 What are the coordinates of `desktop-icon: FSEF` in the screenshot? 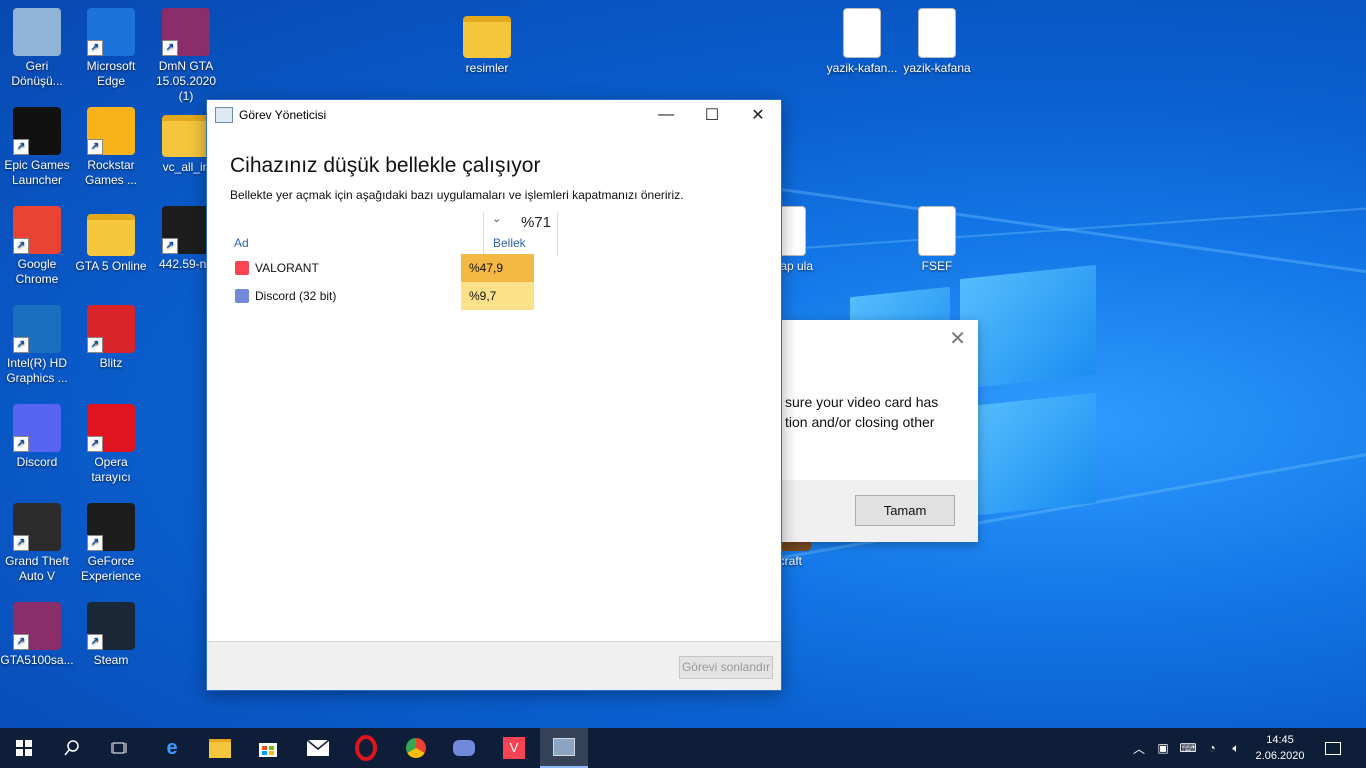 It's located at (937, 240).